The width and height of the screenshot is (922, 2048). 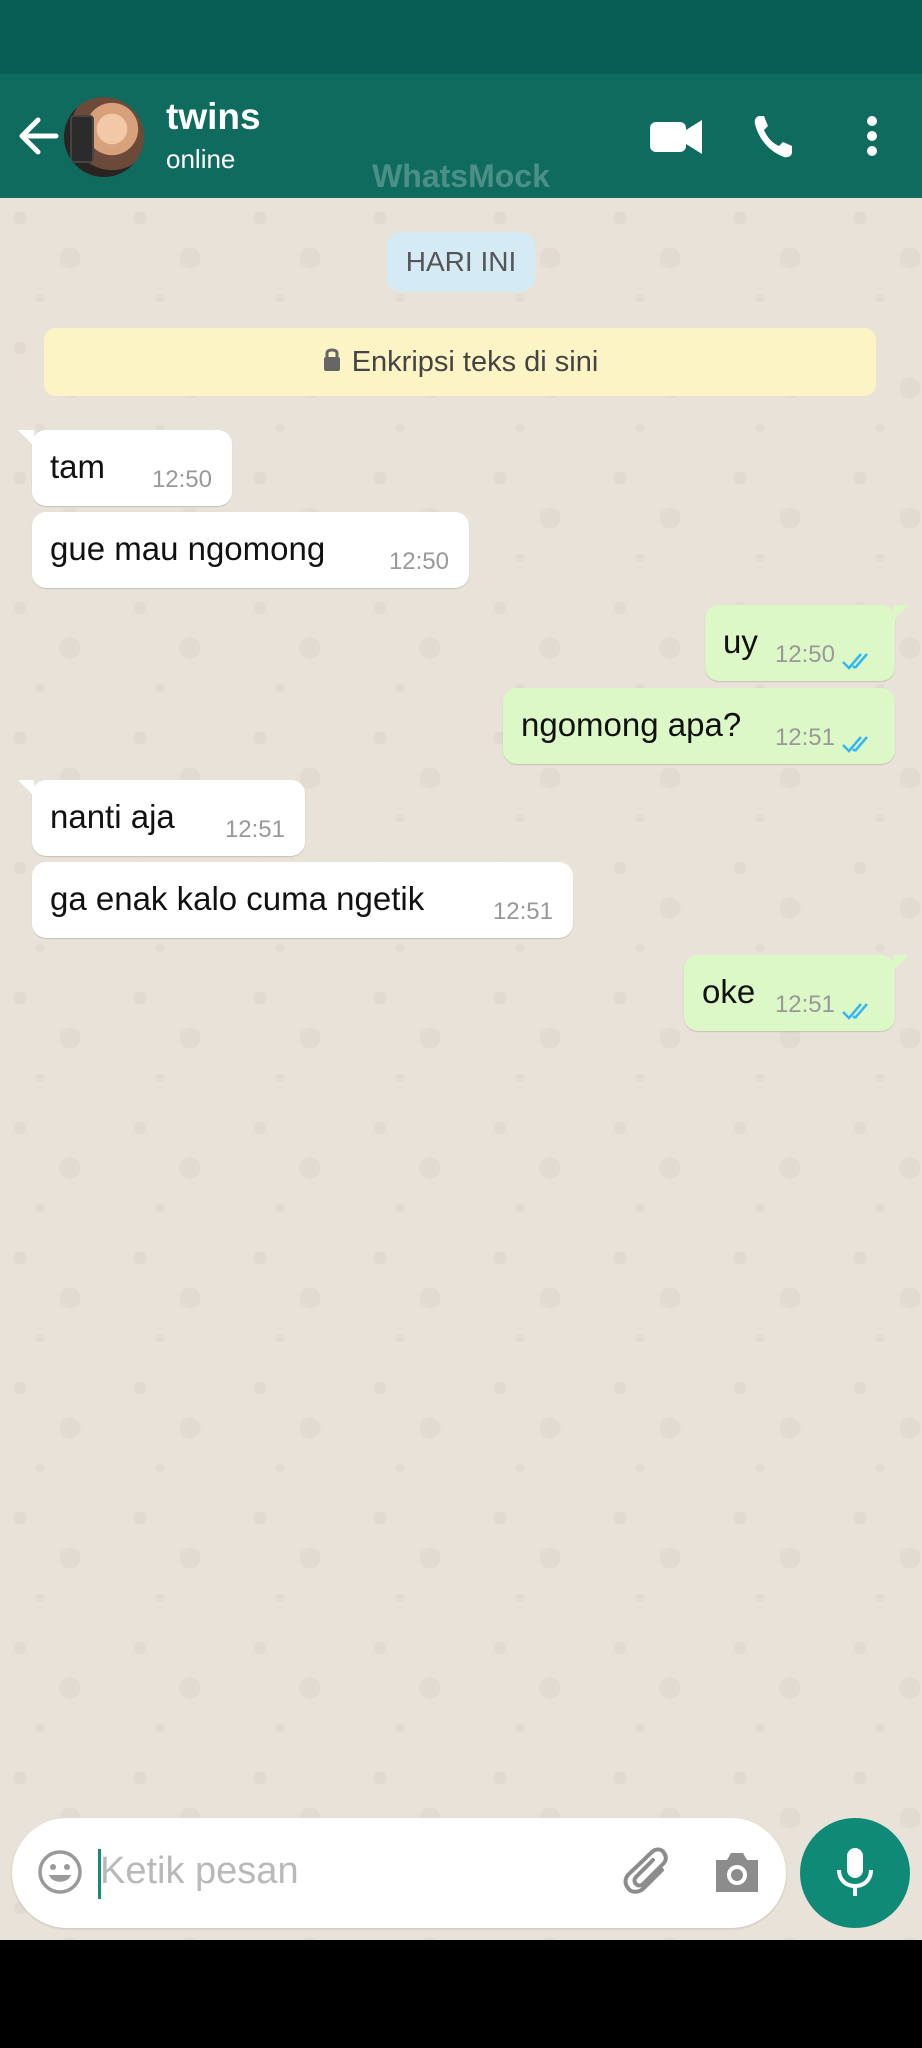 I want to click on message-bubble-incoming: nanti aja 12:51, so click(x=161, y=818).